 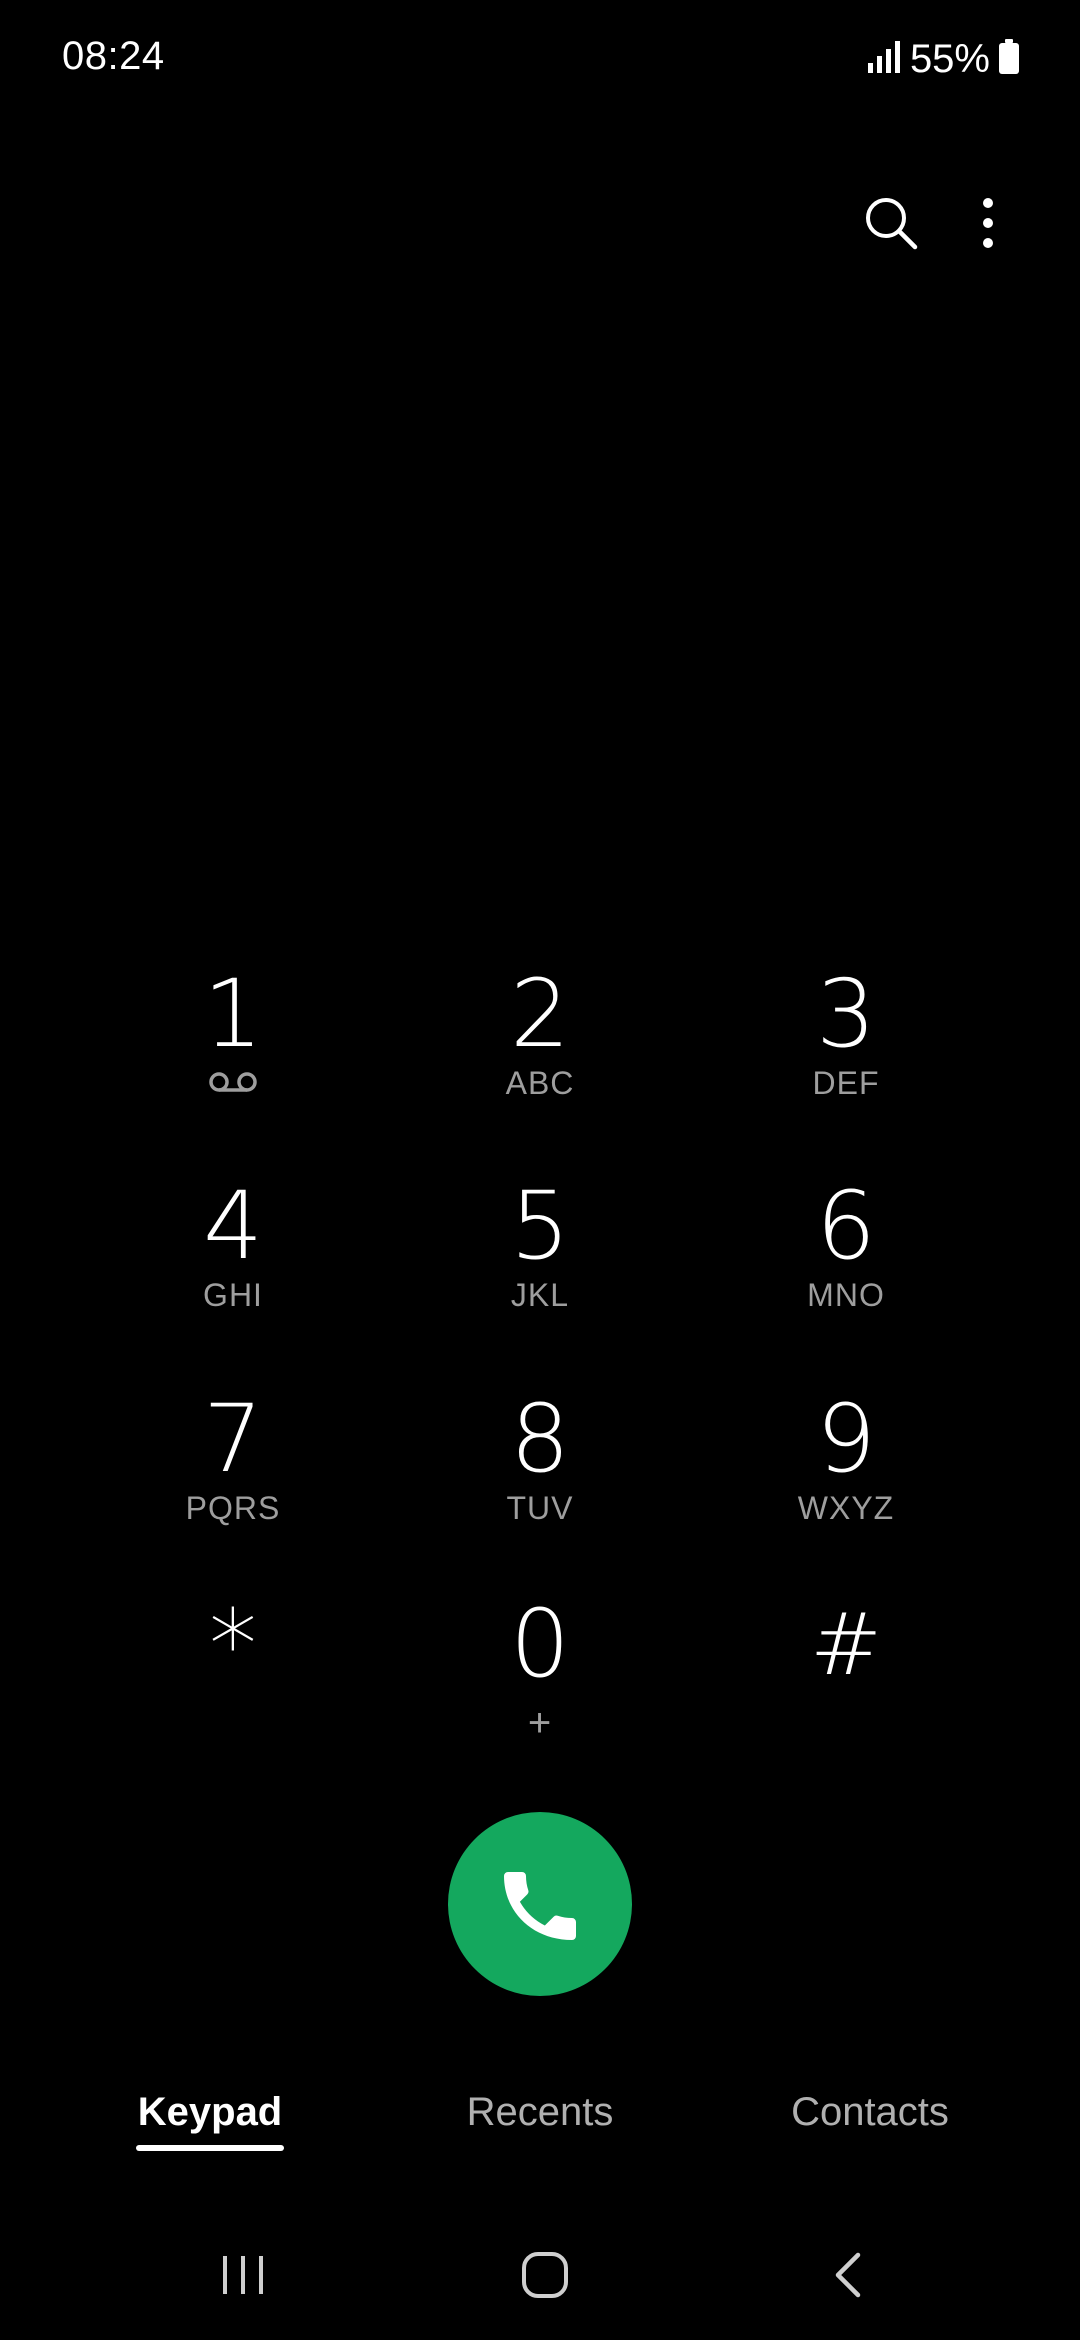 What do you see at coordinates (846, 1508) in the screenshot?
I see `key-letters: WXYZ` at bounding box center [846, 1508].